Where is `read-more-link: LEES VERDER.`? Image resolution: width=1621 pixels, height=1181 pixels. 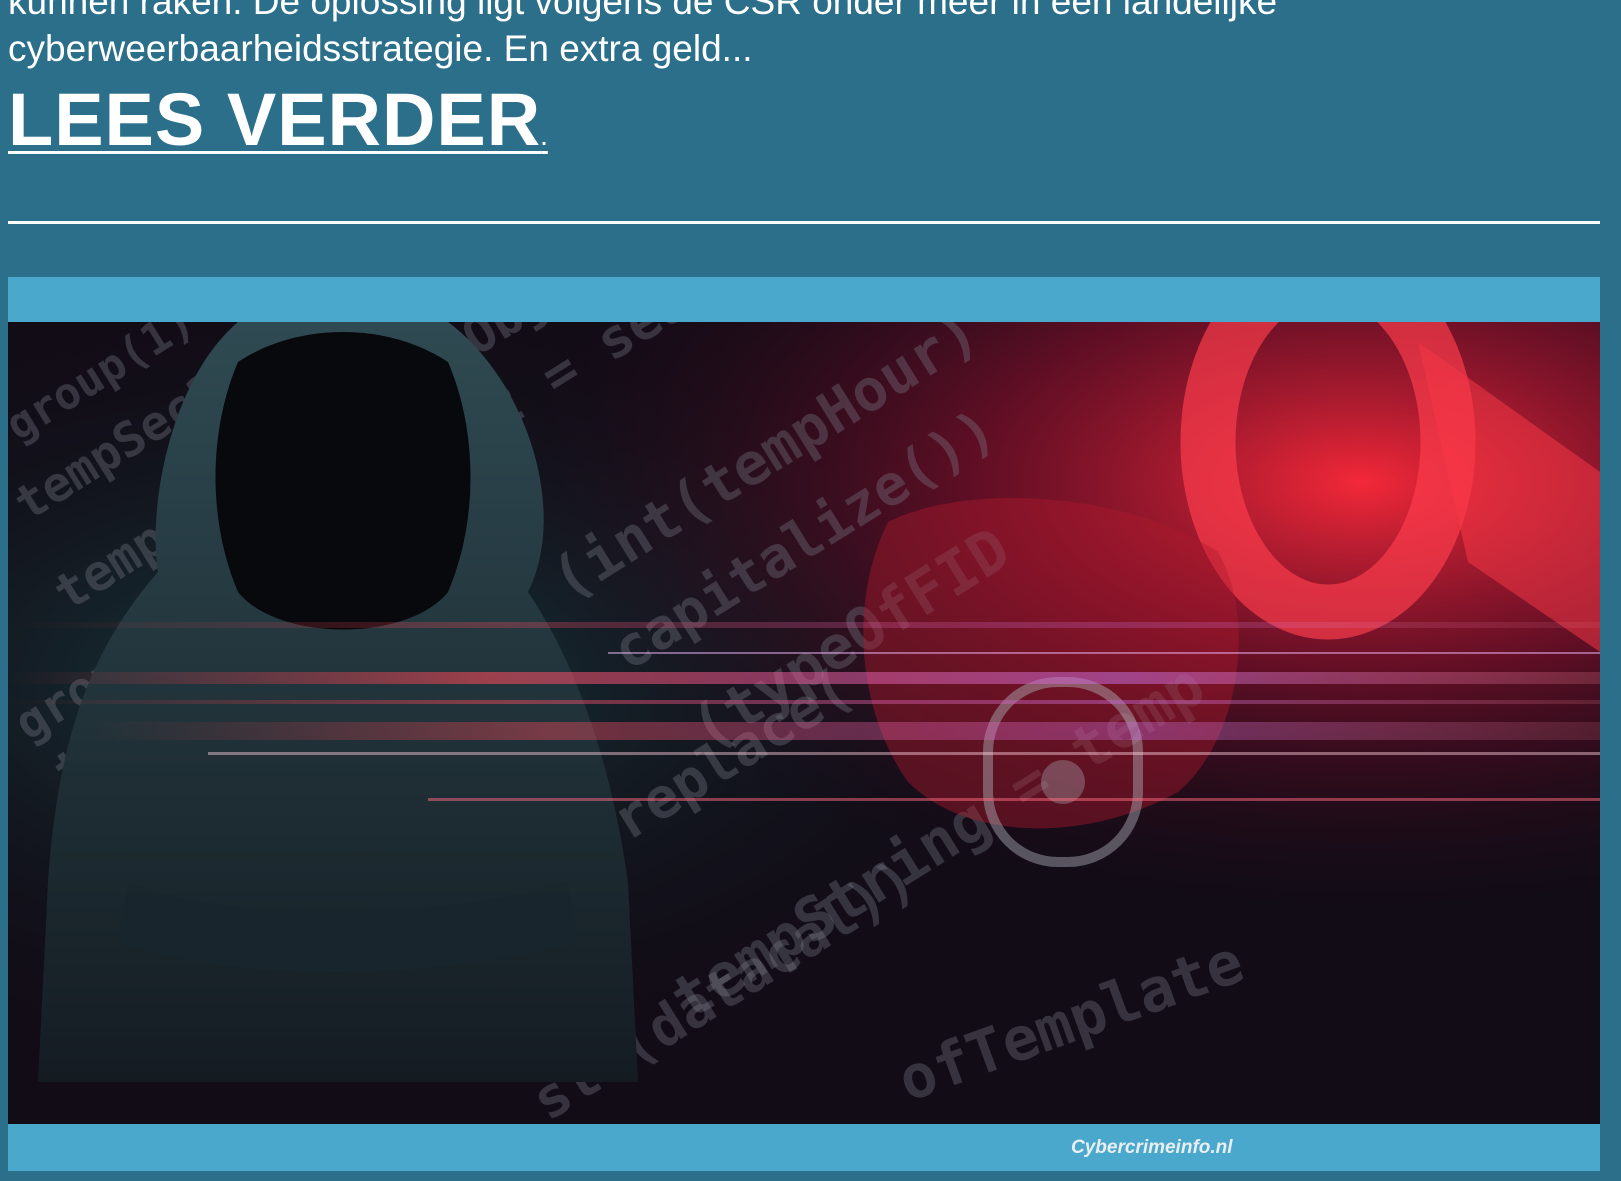
read-more-link: LEES VERDER. is located at coordinates (278, 129).